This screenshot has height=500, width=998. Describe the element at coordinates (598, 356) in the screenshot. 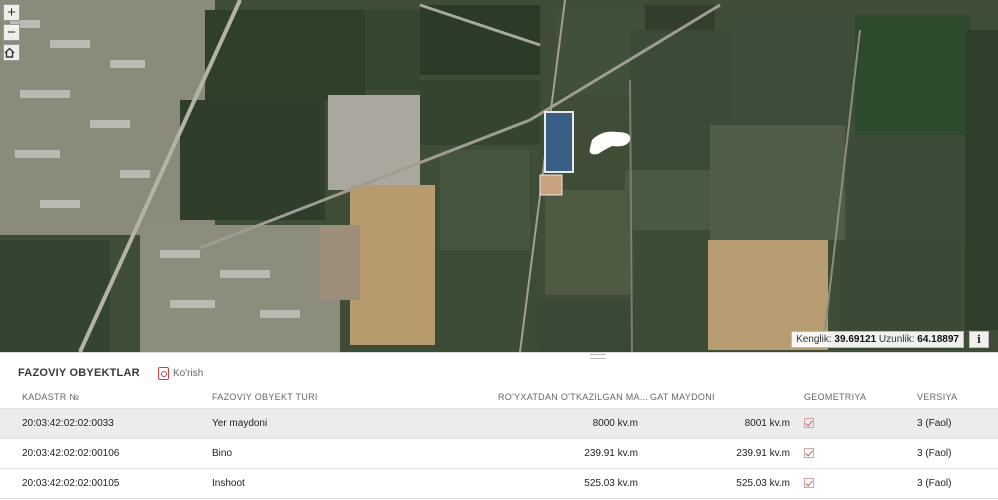

I see `panel-resize-handle` at that location.